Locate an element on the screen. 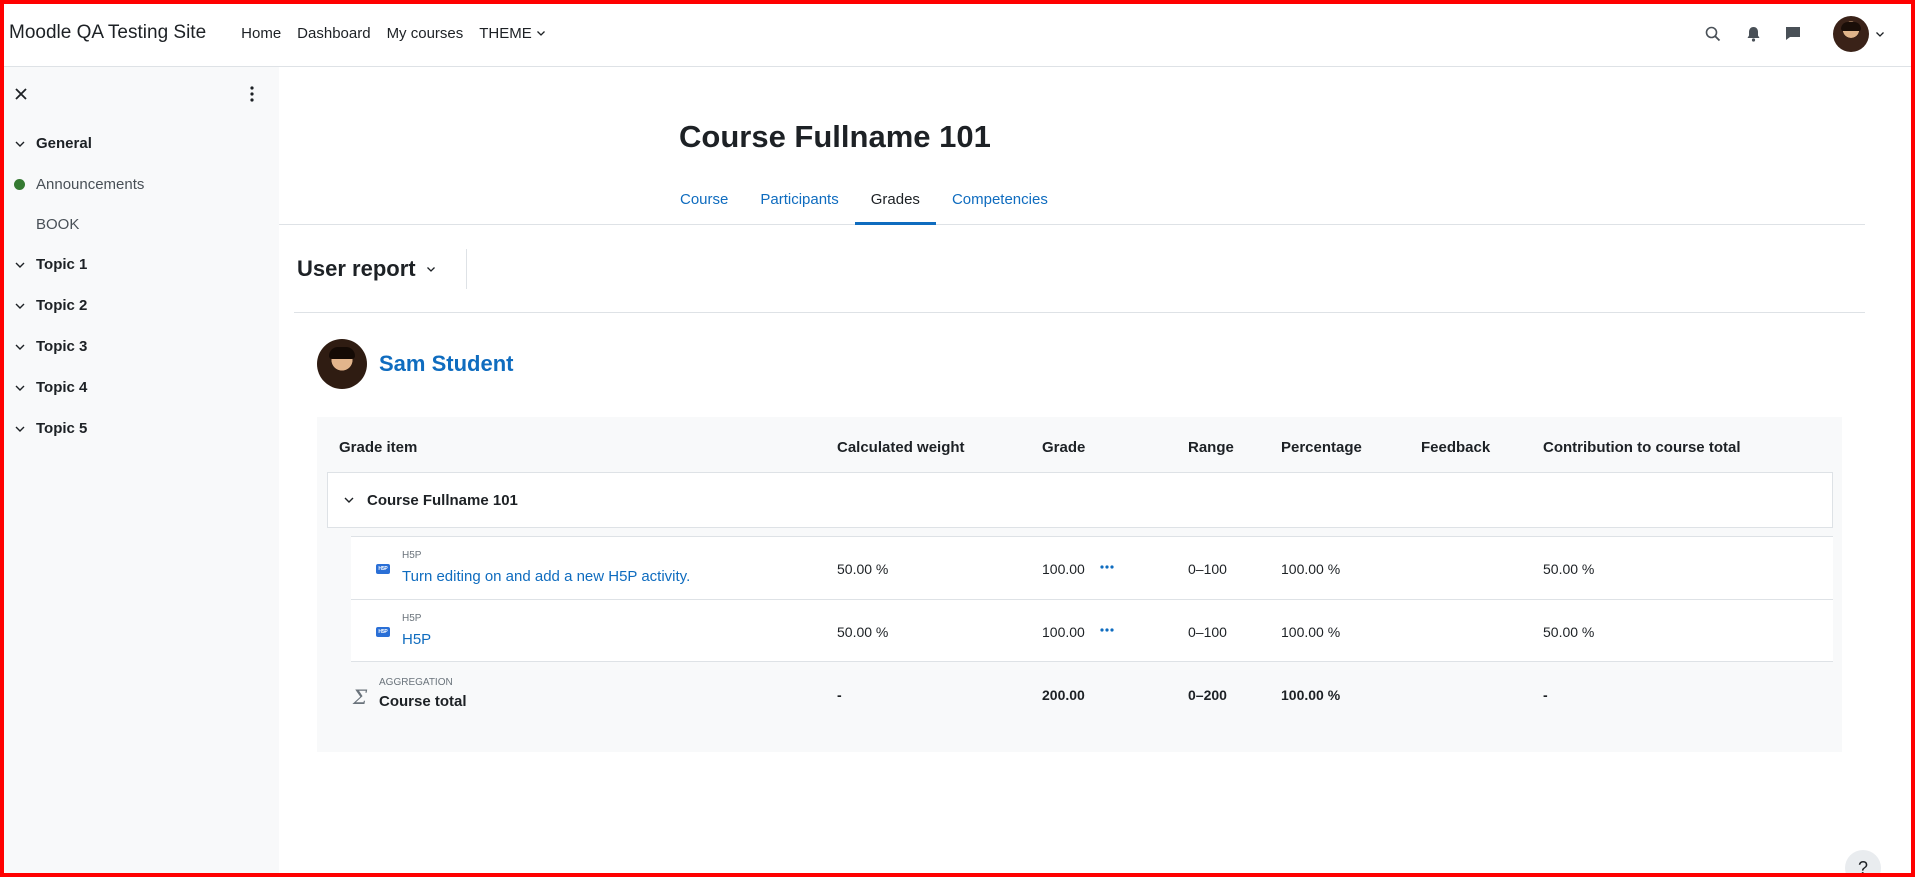 The image size is (1915, 877). column-header-contribution: Contribution to course total is located at coordinates (1642, 447).